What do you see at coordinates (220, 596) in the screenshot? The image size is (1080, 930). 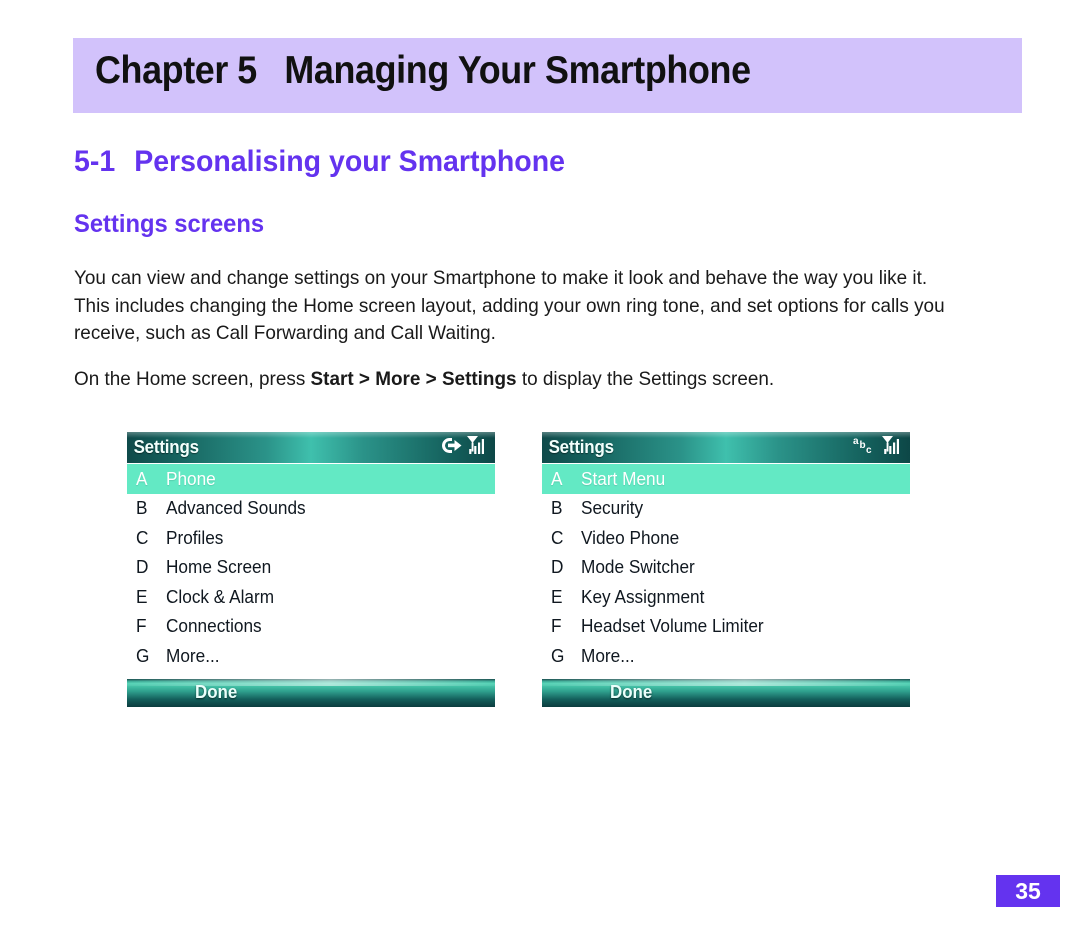 I see `menu-item-label: Clock & Alarm` at bounding box center [220, 596].